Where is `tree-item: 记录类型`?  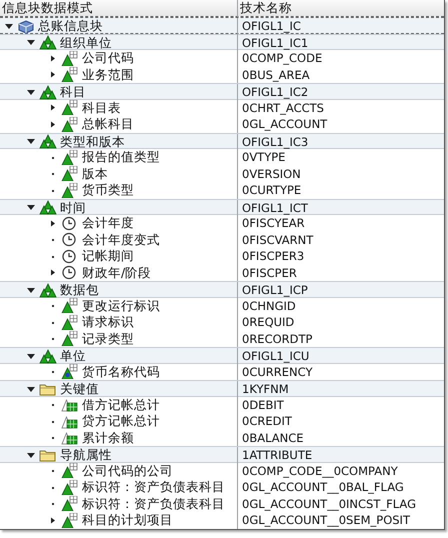
tree-item: 记录类型 is located at coordinates (108, 338).